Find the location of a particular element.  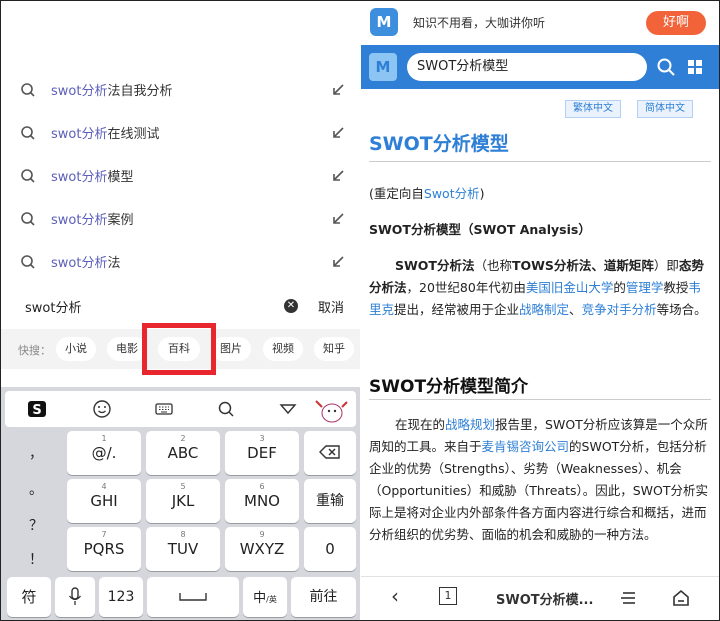

number-mode-key: 123 is located at coordinates (121, 597).